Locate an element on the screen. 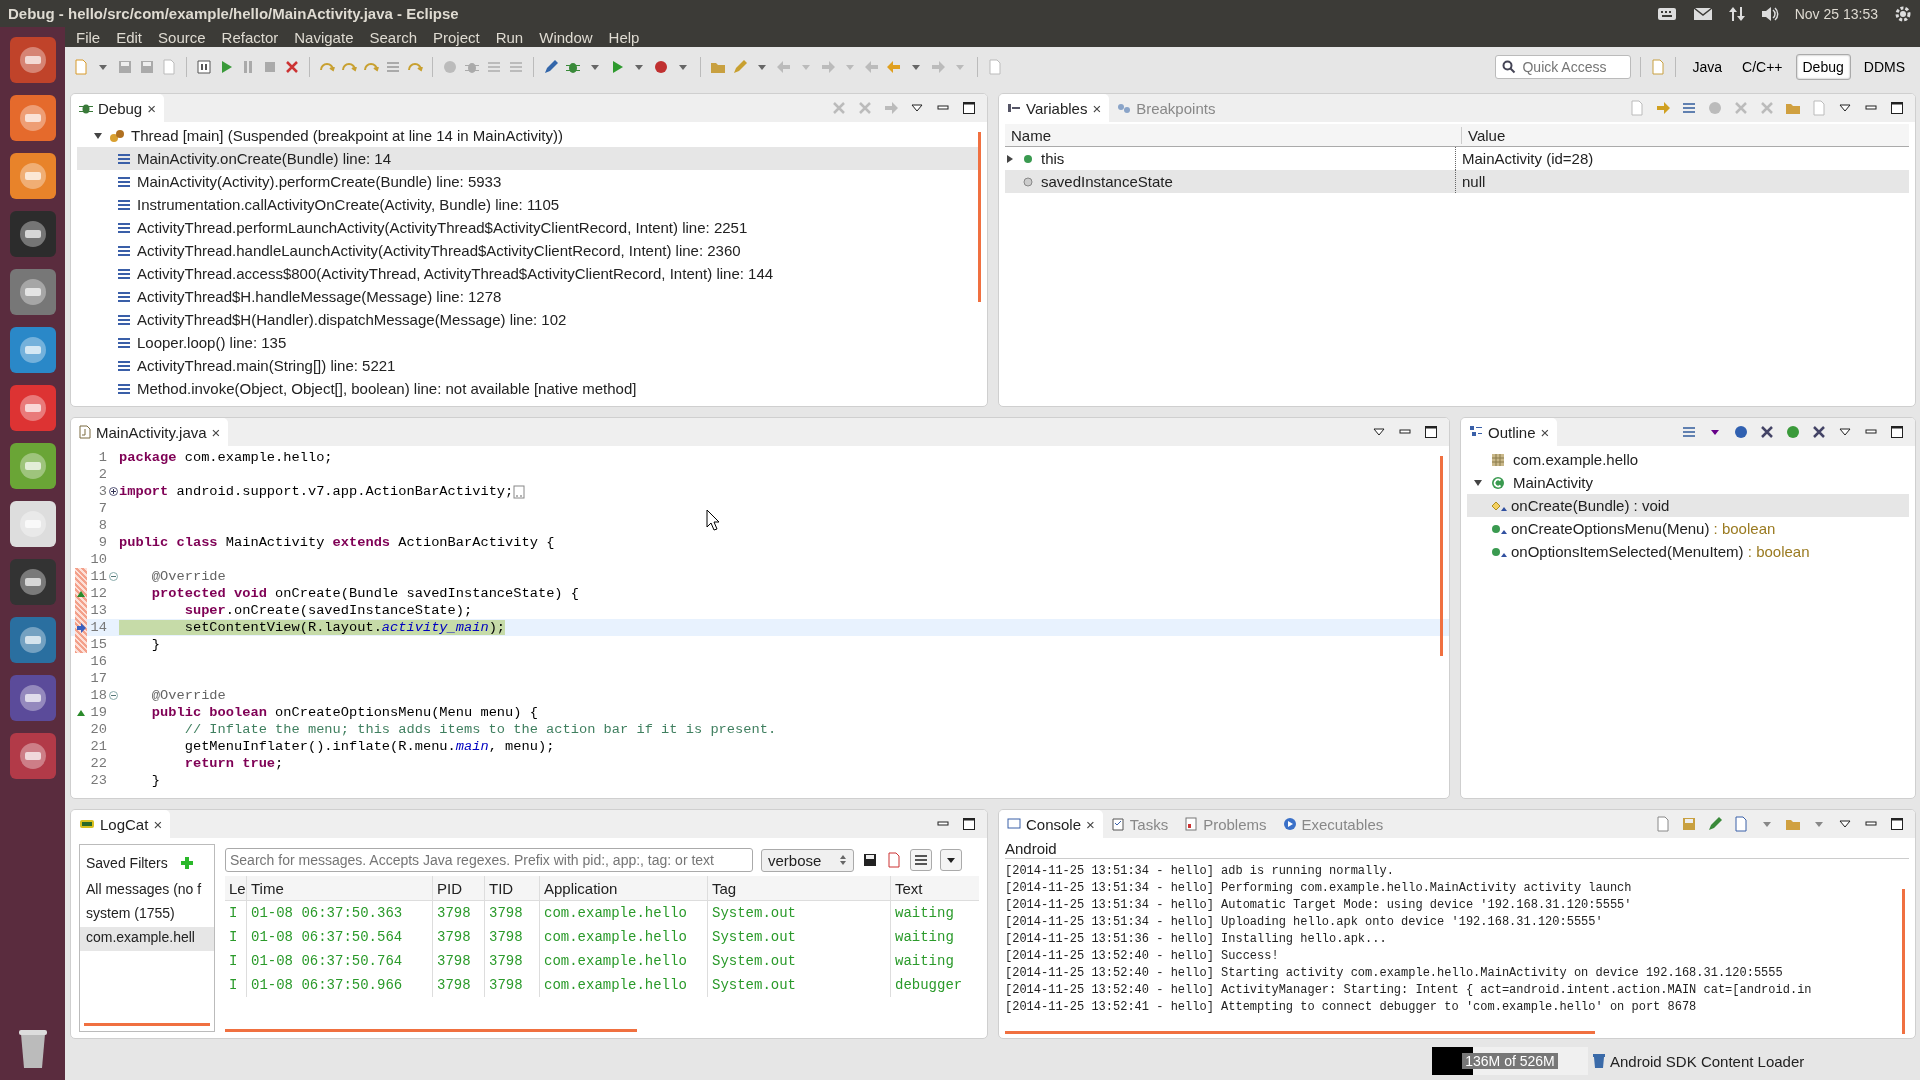 The height and width of the screenshot is (1080, 1920). outline-item: com.example.hello is located at coordinates (1688, 459).